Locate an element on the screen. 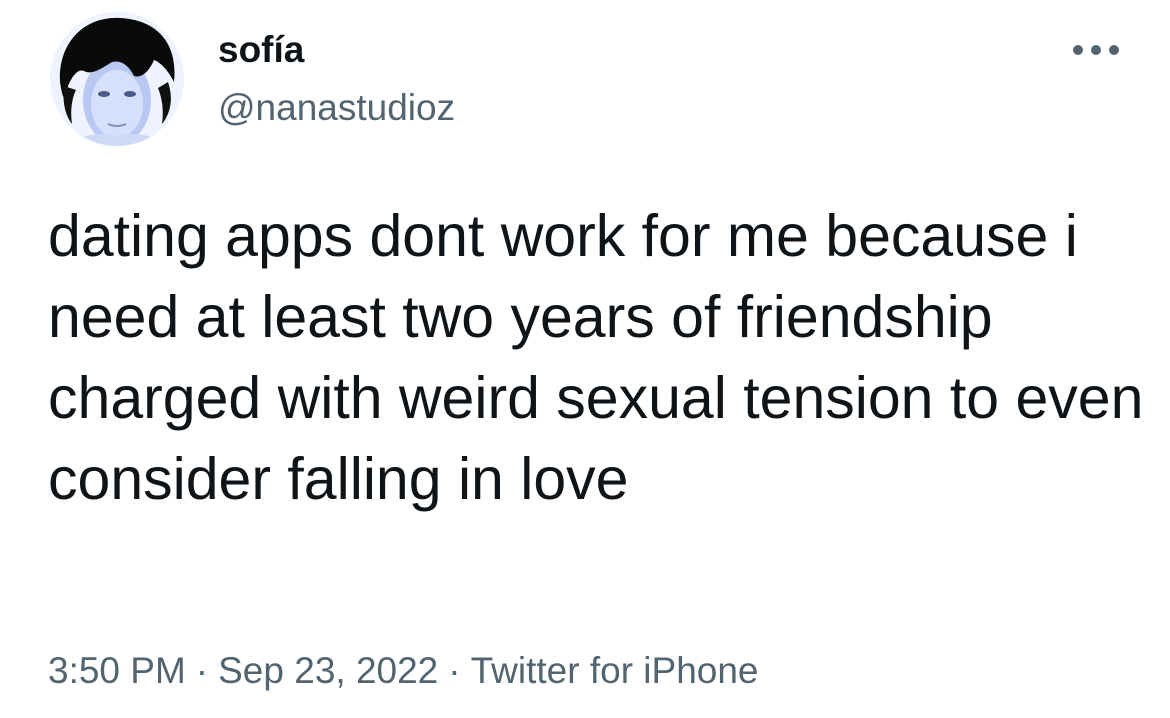 This screenshot has width=1170, height=718. user-handle: @nanastudioz is located at coordinates (336, 108).